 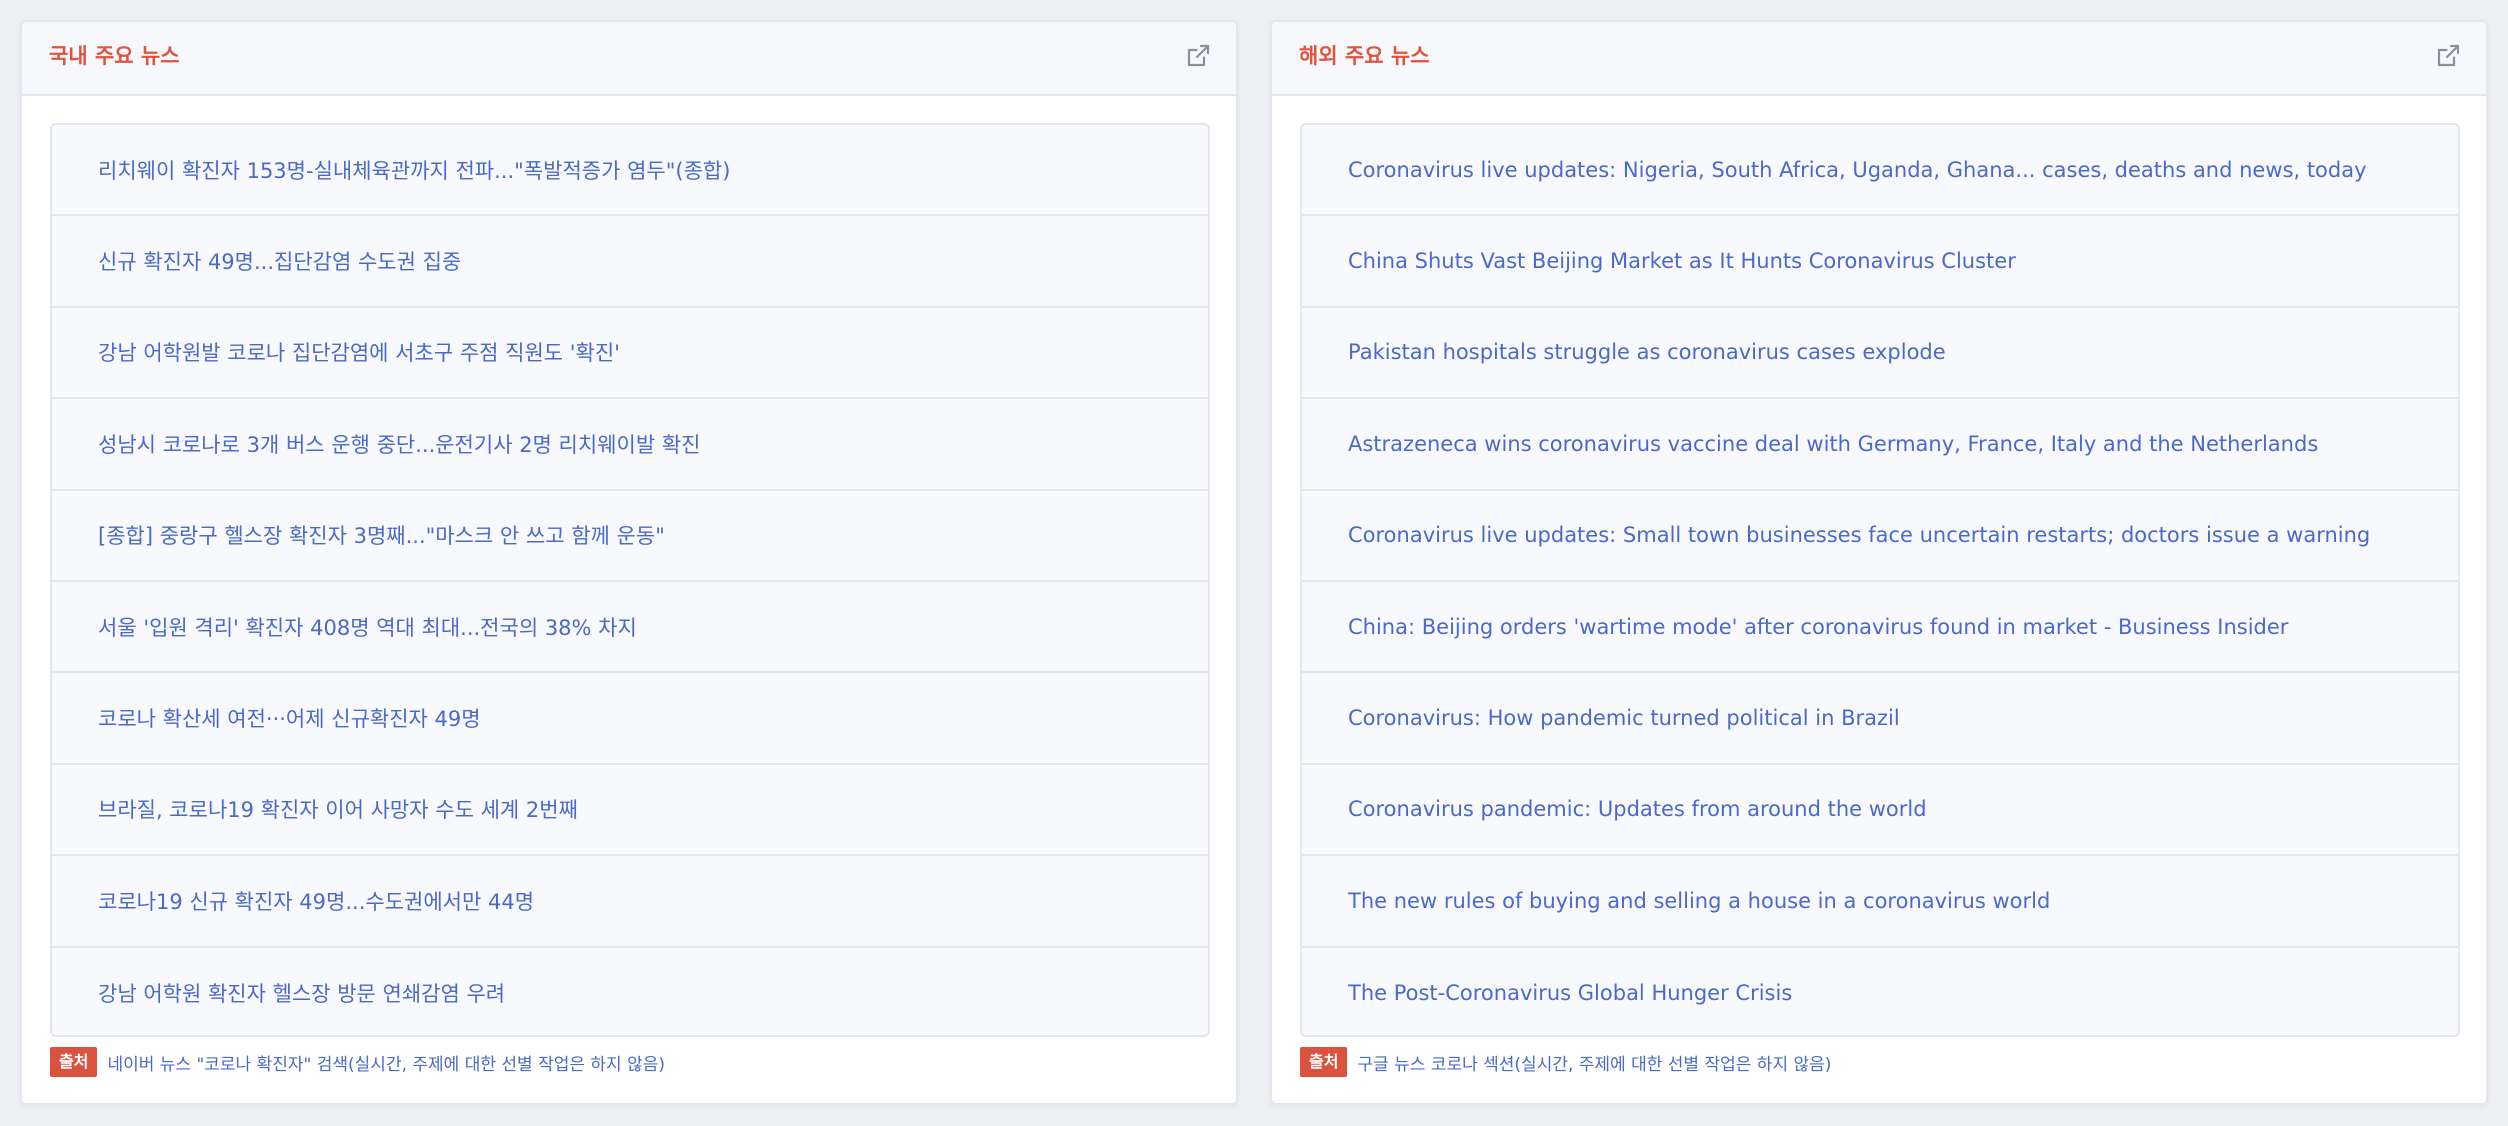 What do you see at coordinates (630, 628) in the screenshot?
I see `news-item: 서울 '입원 격리' 확진자 408명 역대 최대...전국의 38% 차지` at bounding box center [630, 628].